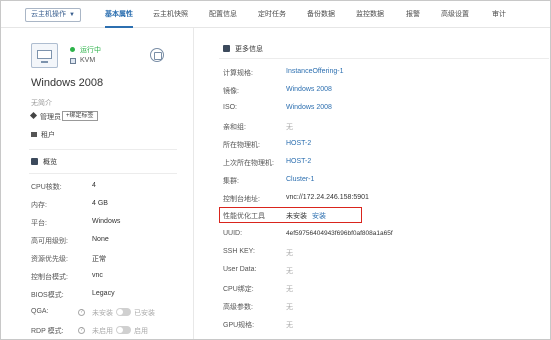  Describe the element at coordinates (44, 62) in the screenshot. I see `monitor-stand` at that location.